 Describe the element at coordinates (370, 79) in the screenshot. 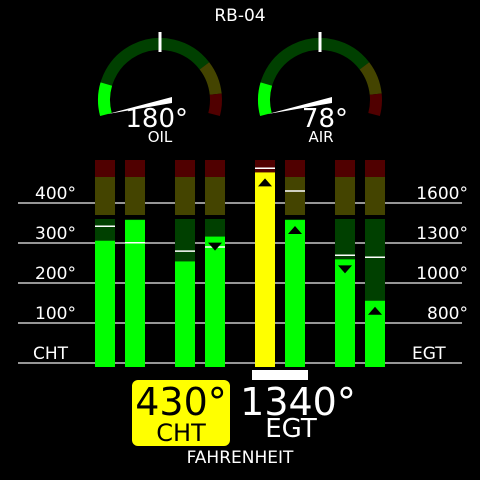

I see `air-gauge-arc-caution` at that location.